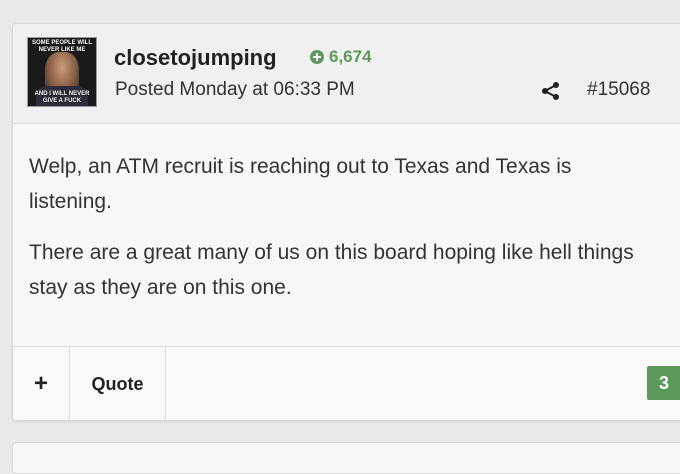 The height and width of the screenshot is (474, 680). I want to click on reputation-badge: 6,674, so click(341, 57).